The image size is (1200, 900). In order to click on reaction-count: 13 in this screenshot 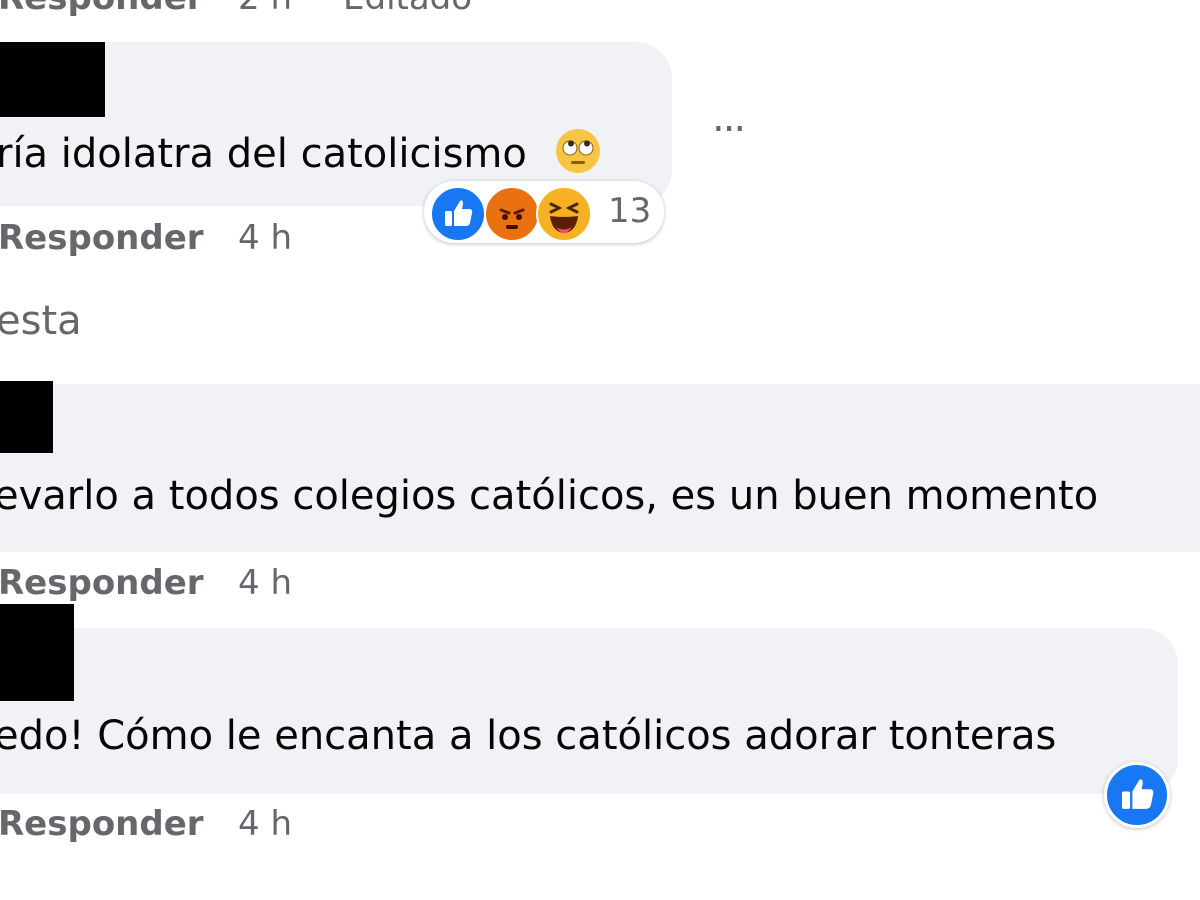, I will do `click(630, 211)`.